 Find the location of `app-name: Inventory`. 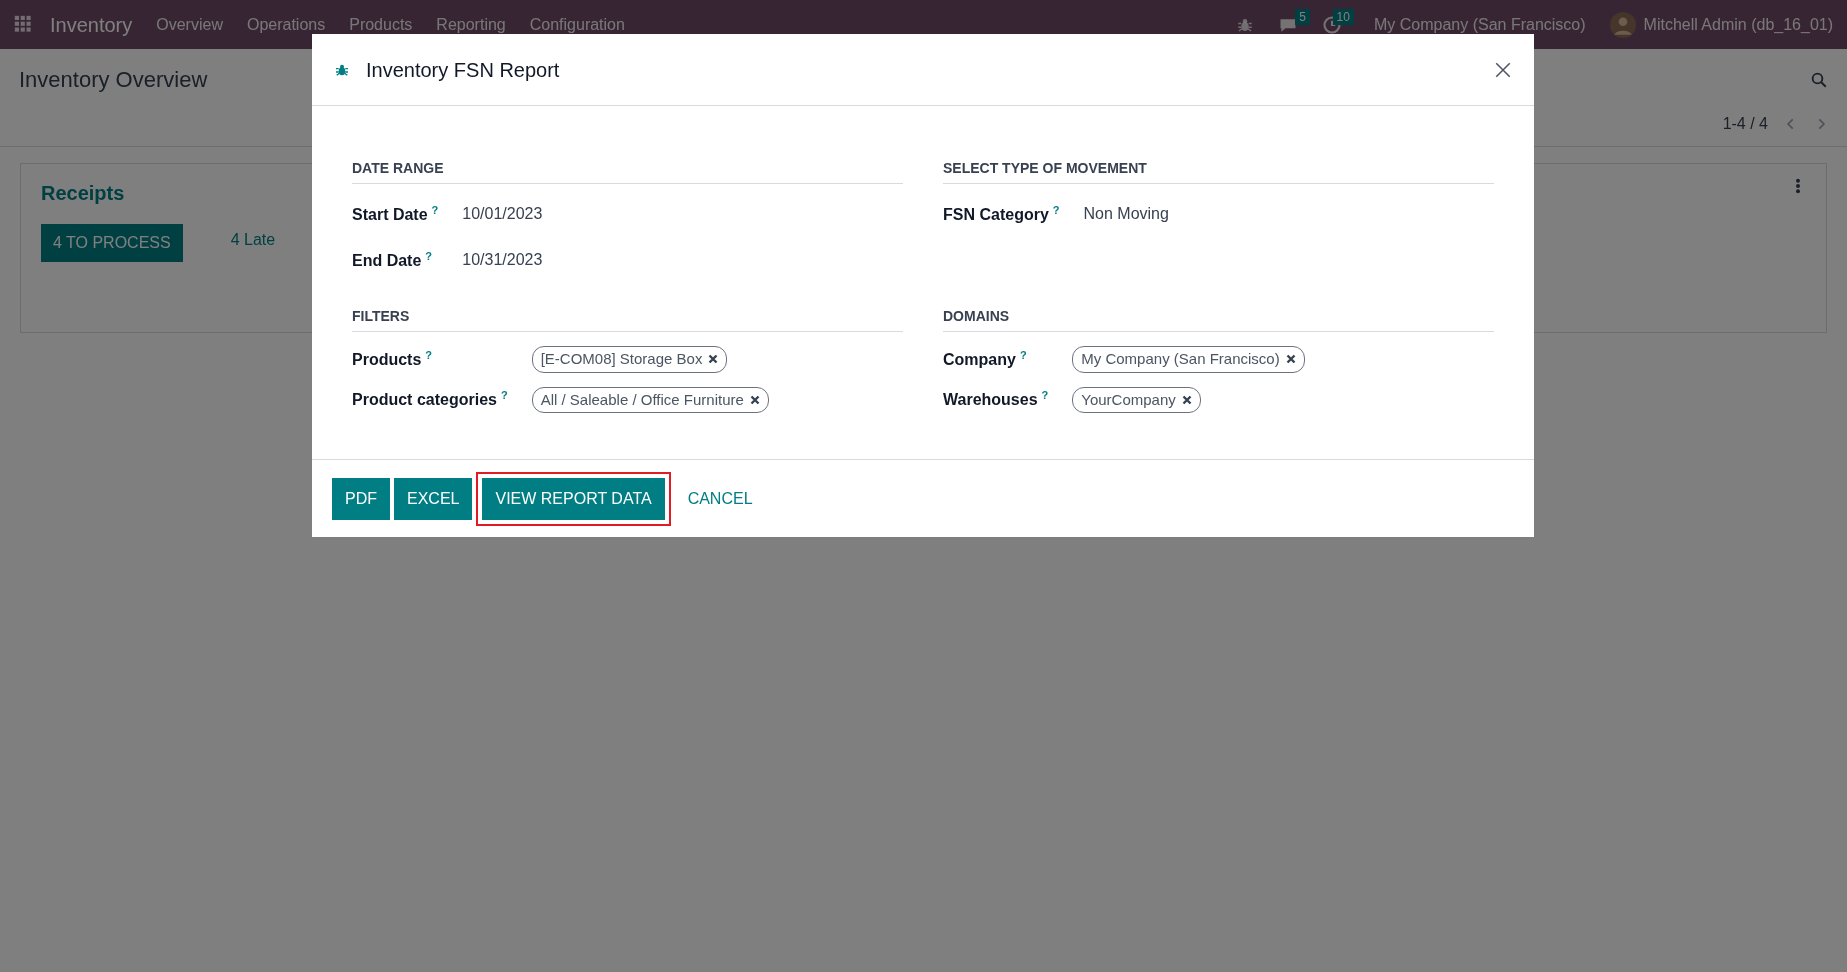

app-name: Inventory is located at coordinates (91, 24).